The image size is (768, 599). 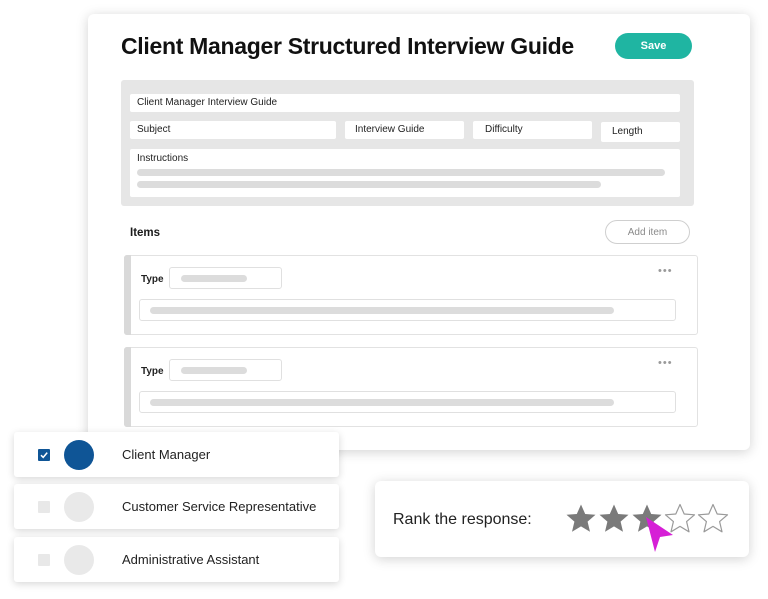 I want to click on role-label: Administrative Assistant, so click(x=191, y=559).